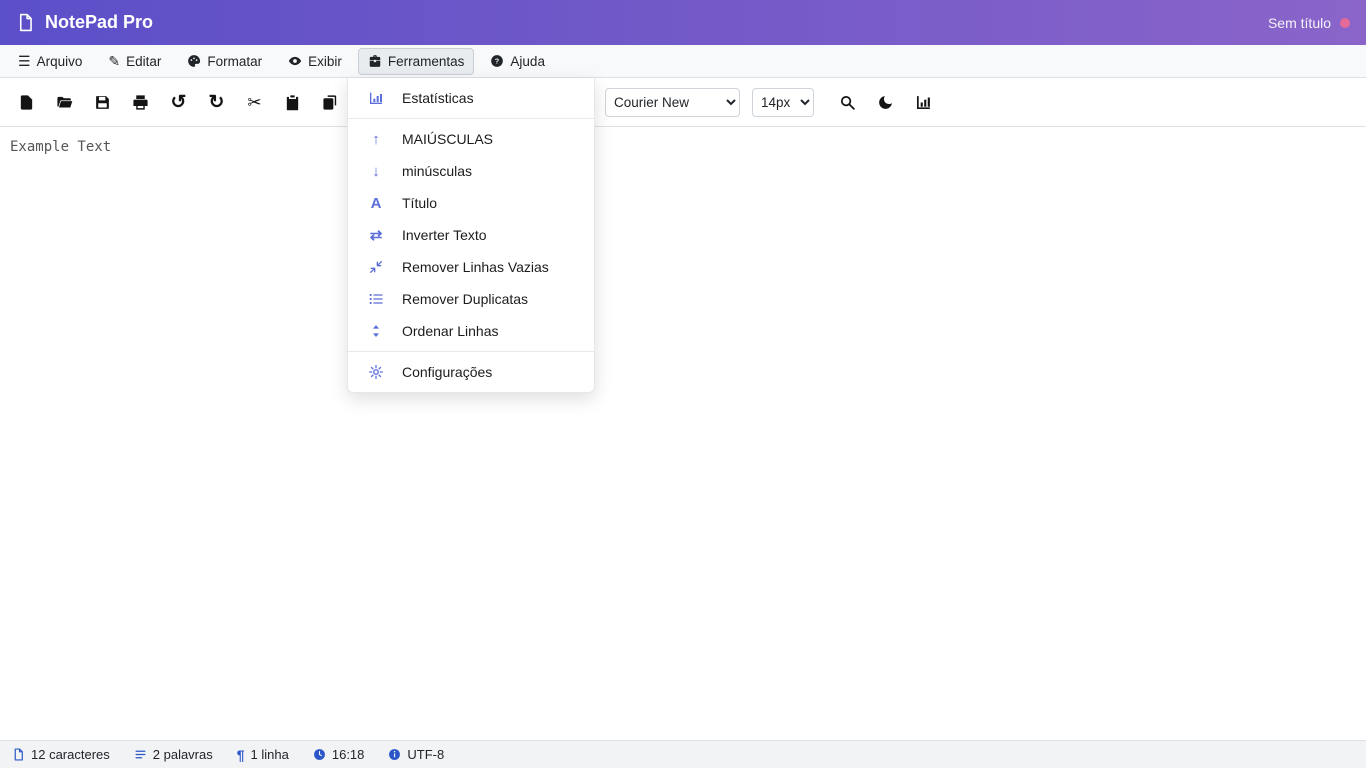  Describe the element at coordinates (295, 61) in the screenshot. I see `eye-icon` at that location.